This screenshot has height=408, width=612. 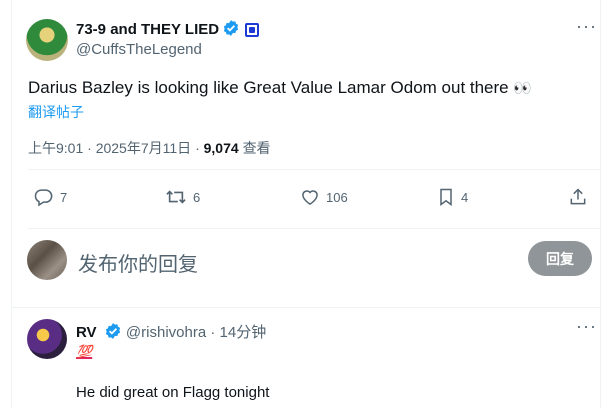 I want to click on reply-more-options-icon: ···, so click(x=586, y=326).